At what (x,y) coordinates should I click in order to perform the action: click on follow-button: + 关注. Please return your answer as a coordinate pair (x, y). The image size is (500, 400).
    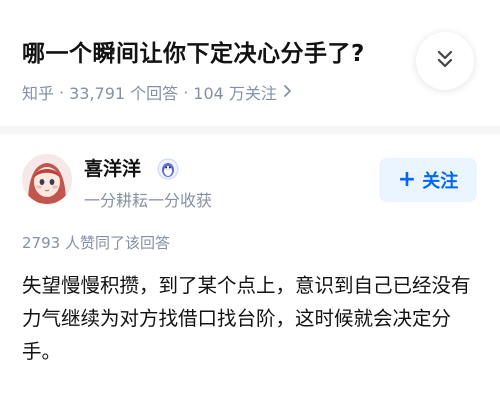
    Looking at the image, I should click on (428, 180).